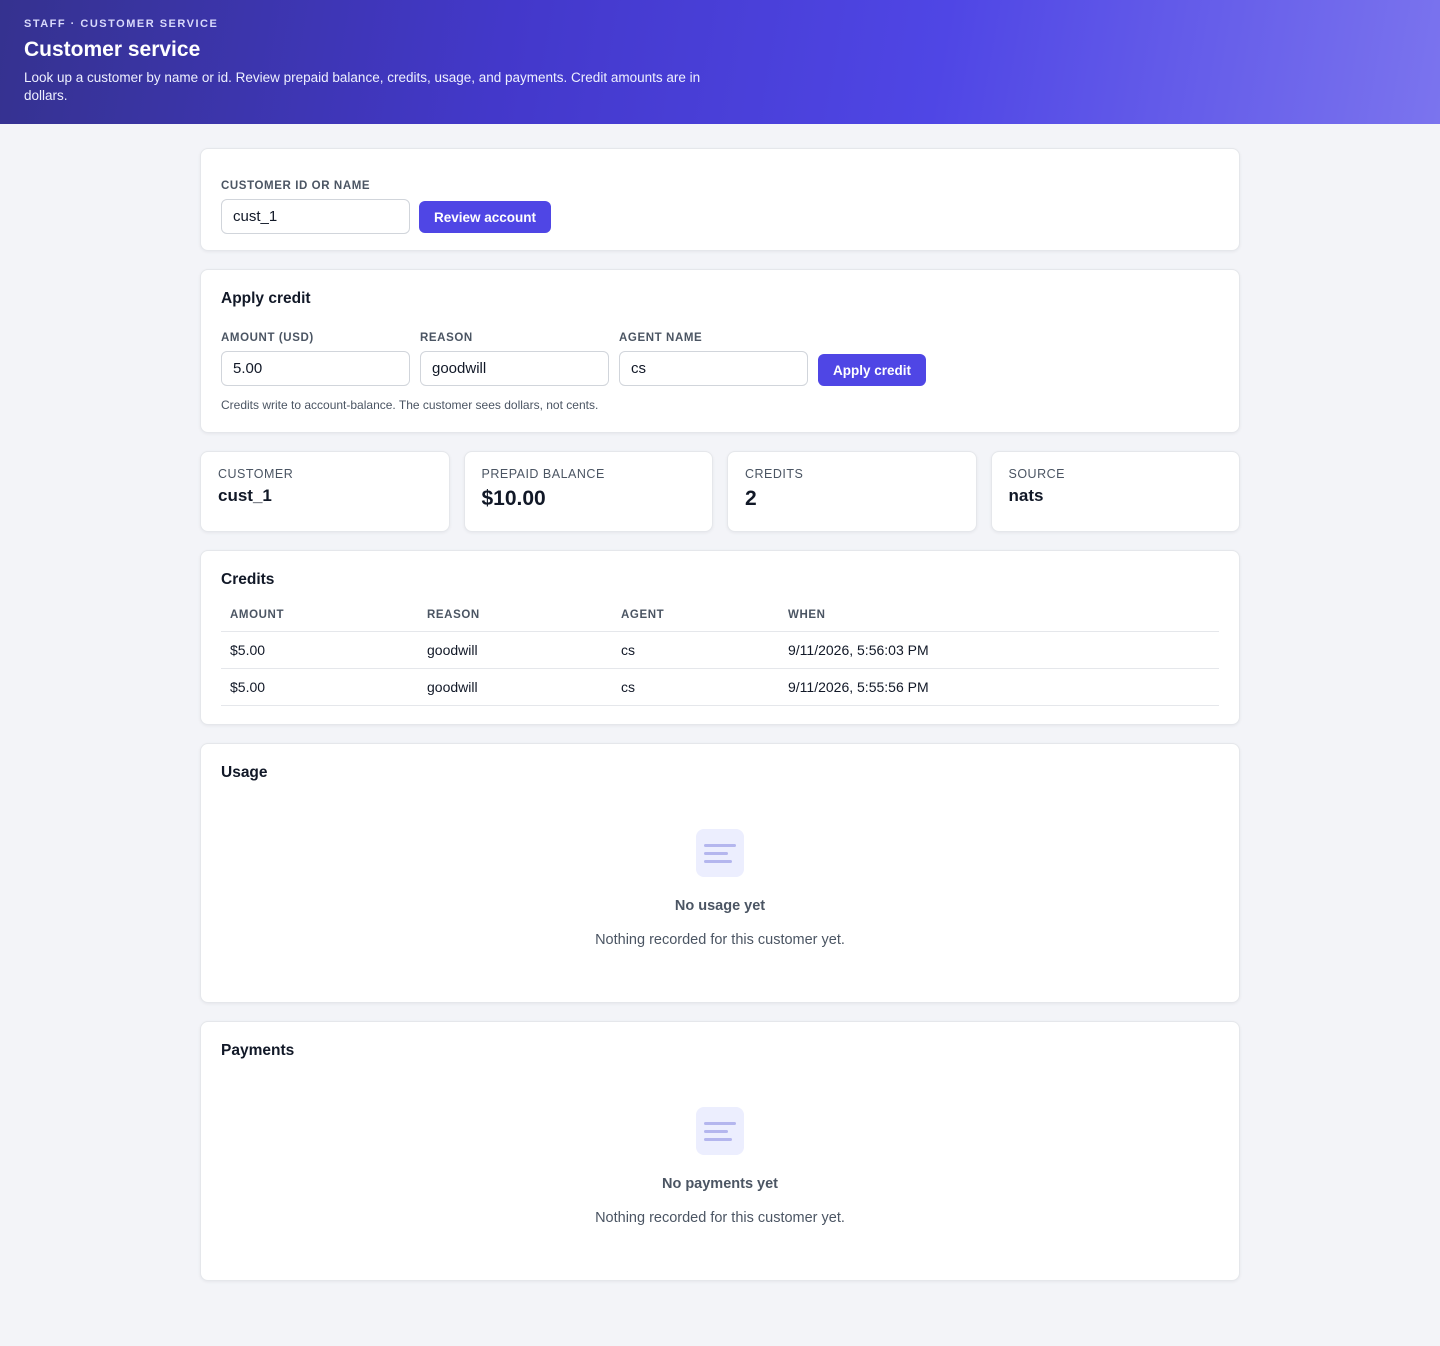 The width and height of the screenshot is (1440, 1346). Describe the element at coordinates (695, 620) in the screenshot. I see `column-header-agent: AGENT` at that location.